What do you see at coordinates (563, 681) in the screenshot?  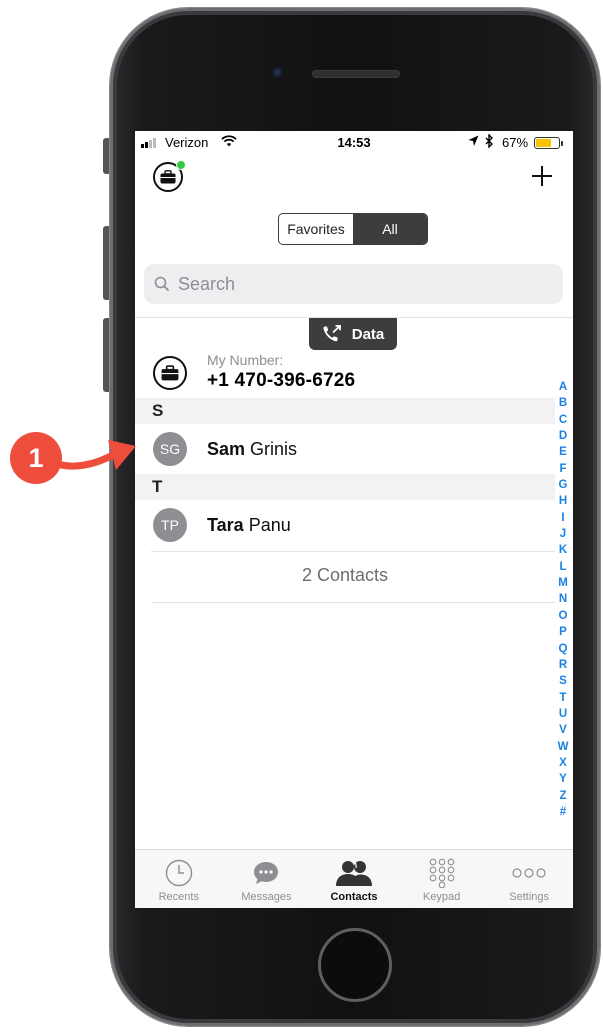 I see `alphabet-index-letter: S` at bounding box center [563, 681].